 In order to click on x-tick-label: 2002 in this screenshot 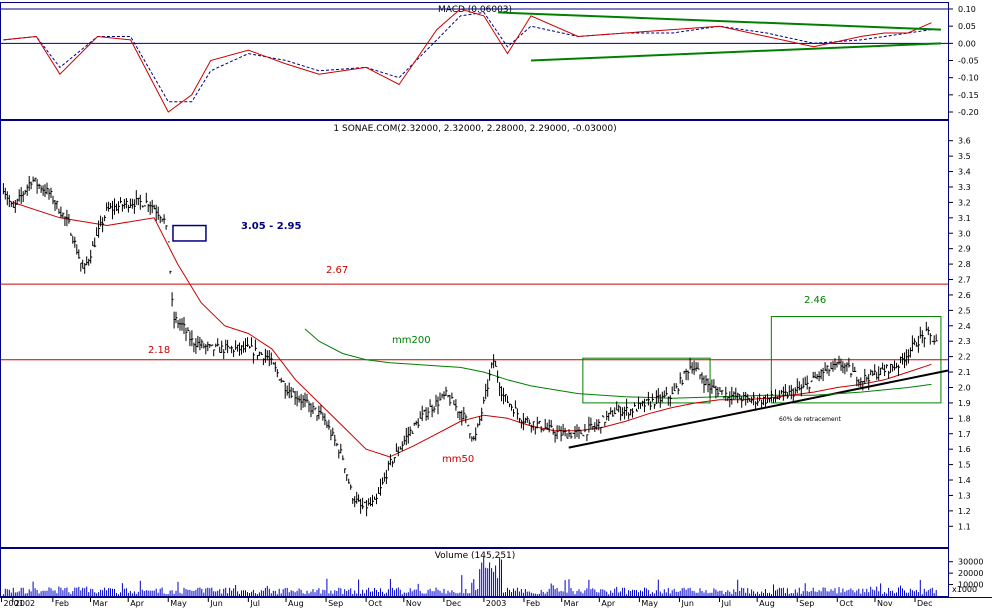, I will do `click(25, 603)`.